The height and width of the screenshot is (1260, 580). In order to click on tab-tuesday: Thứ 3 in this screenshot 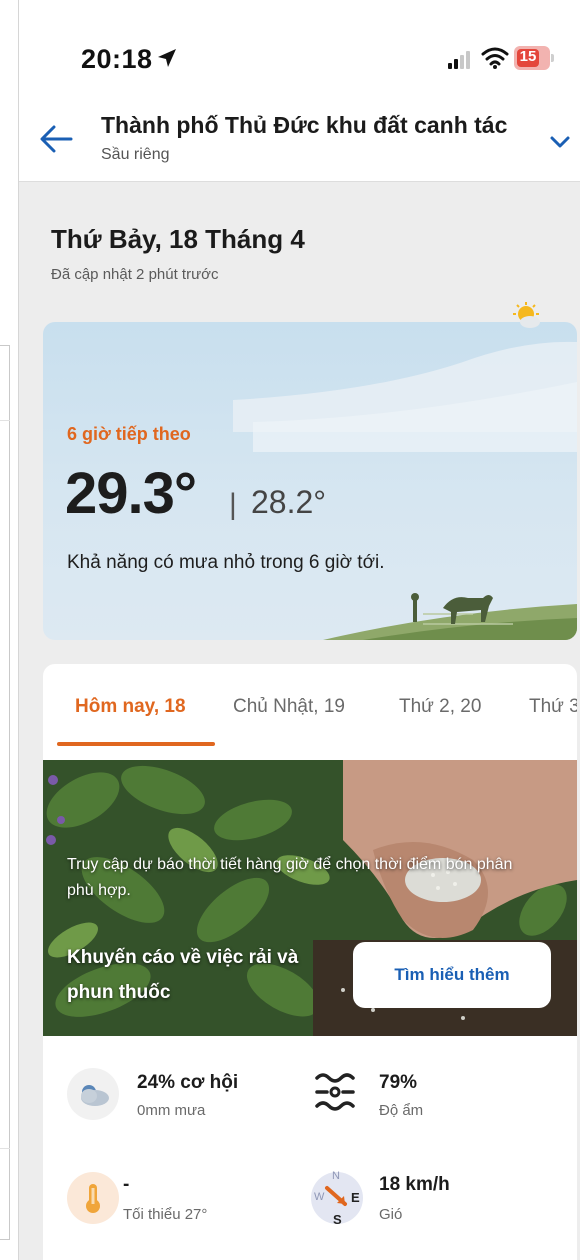, I will do `click(553, 707)`.